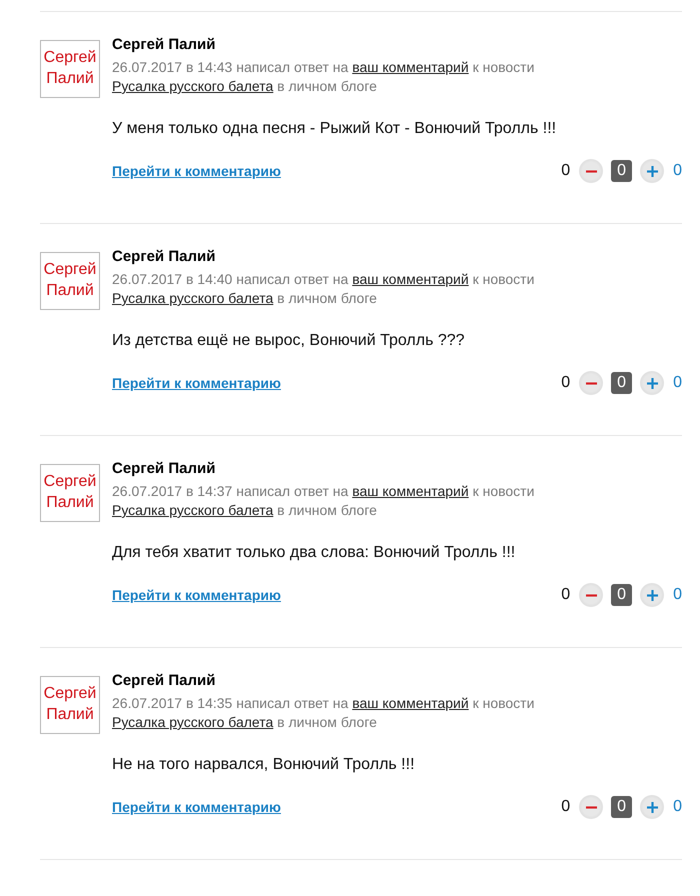  Describe the element at coordinates (324, 501) in the screenshot. I see `notification-meta: 26.07.2017 в 14:37 написал ответ на ваш комментарий к новости Русалка русского балета в личном блоге` at that location.